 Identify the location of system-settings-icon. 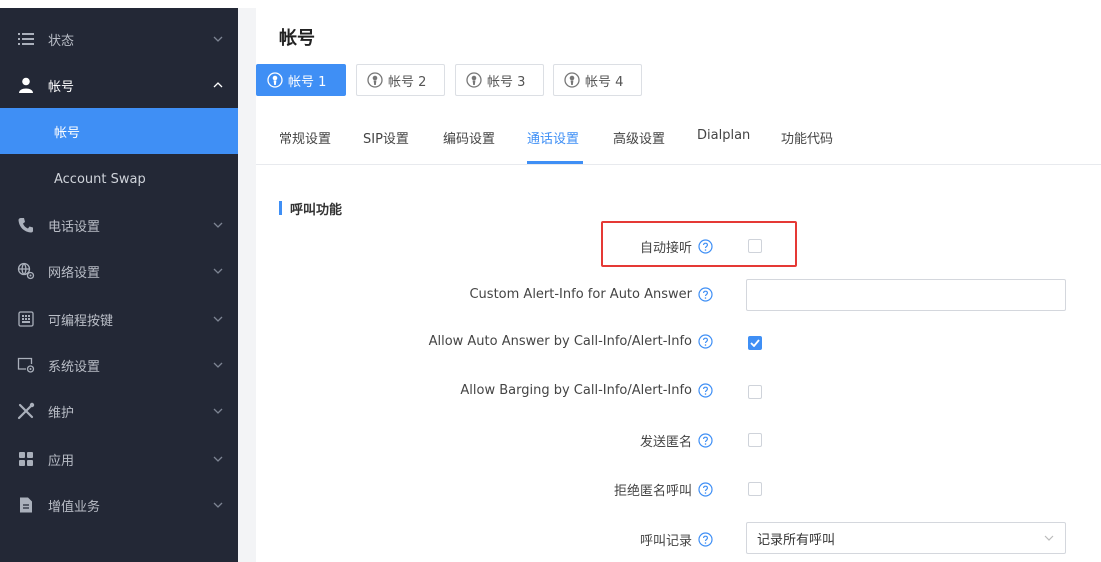
(26, 365).